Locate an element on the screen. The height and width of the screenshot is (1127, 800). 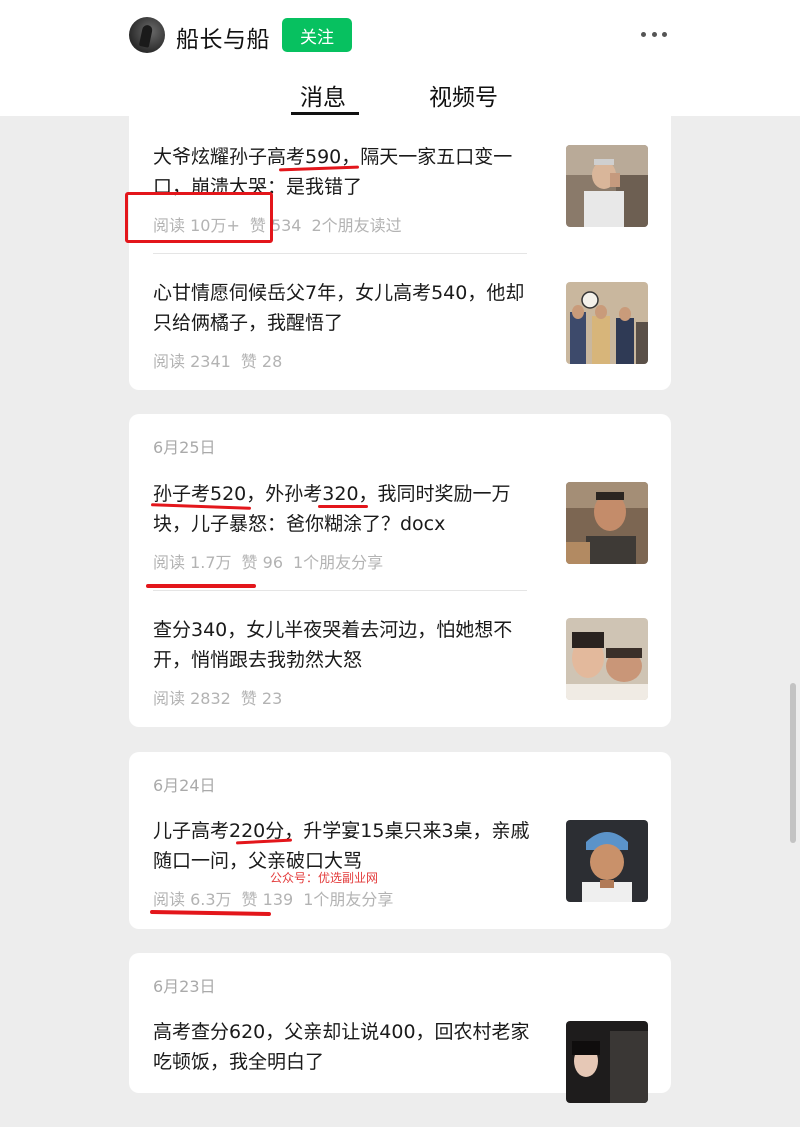
scrollbar is located at coordinates (793, 763).